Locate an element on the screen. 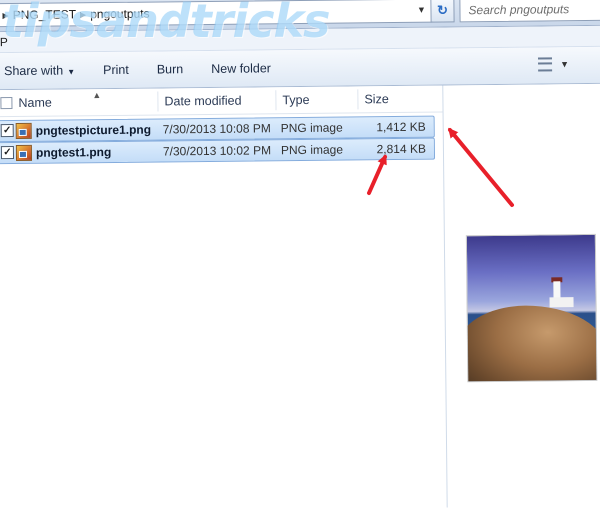 Image resolution: width=600 pixels, height=512 pixels. annotation-arrows is located at coordinates (440, 167).